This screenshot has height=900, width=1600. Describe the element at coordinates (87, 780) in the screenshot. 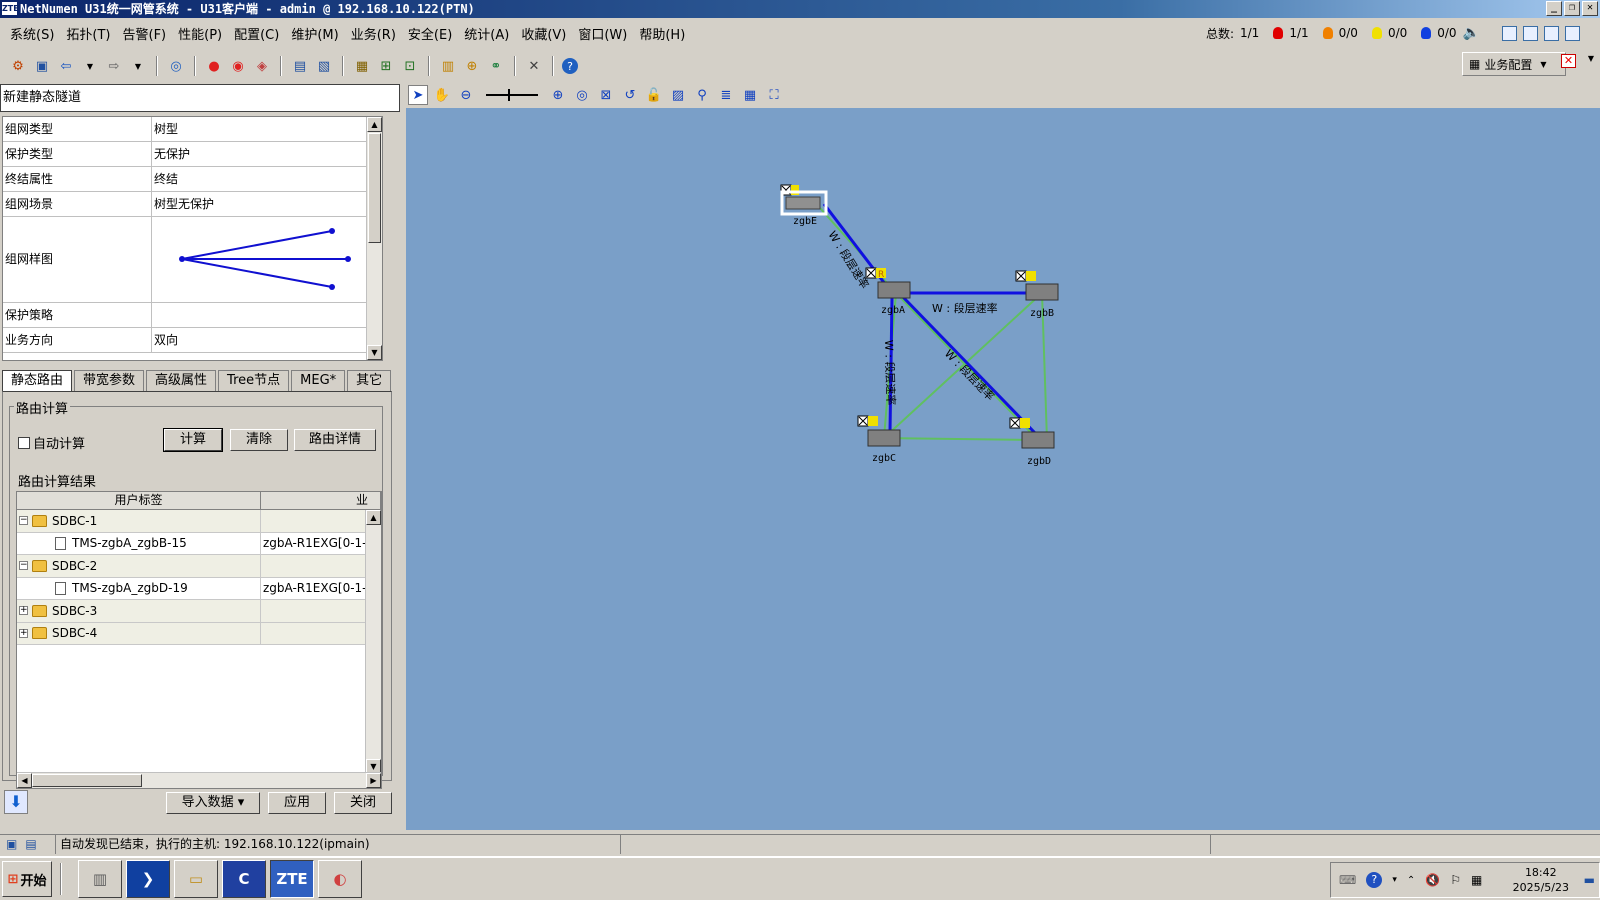

I see `hscroll-thumb` at that location.